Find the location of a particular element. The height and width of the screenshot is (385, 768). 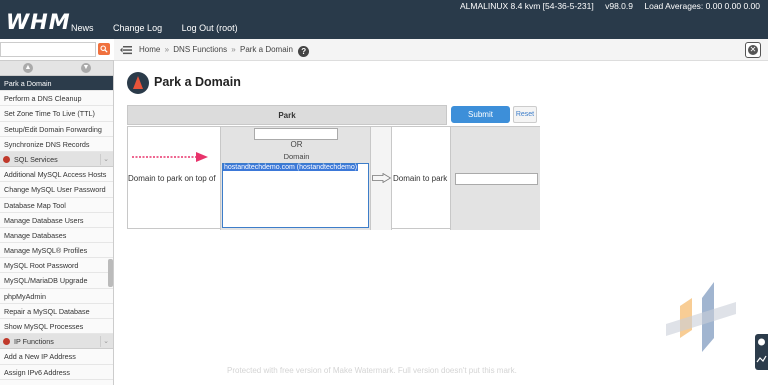

nav-news: News is located at coordinates (82, 28).